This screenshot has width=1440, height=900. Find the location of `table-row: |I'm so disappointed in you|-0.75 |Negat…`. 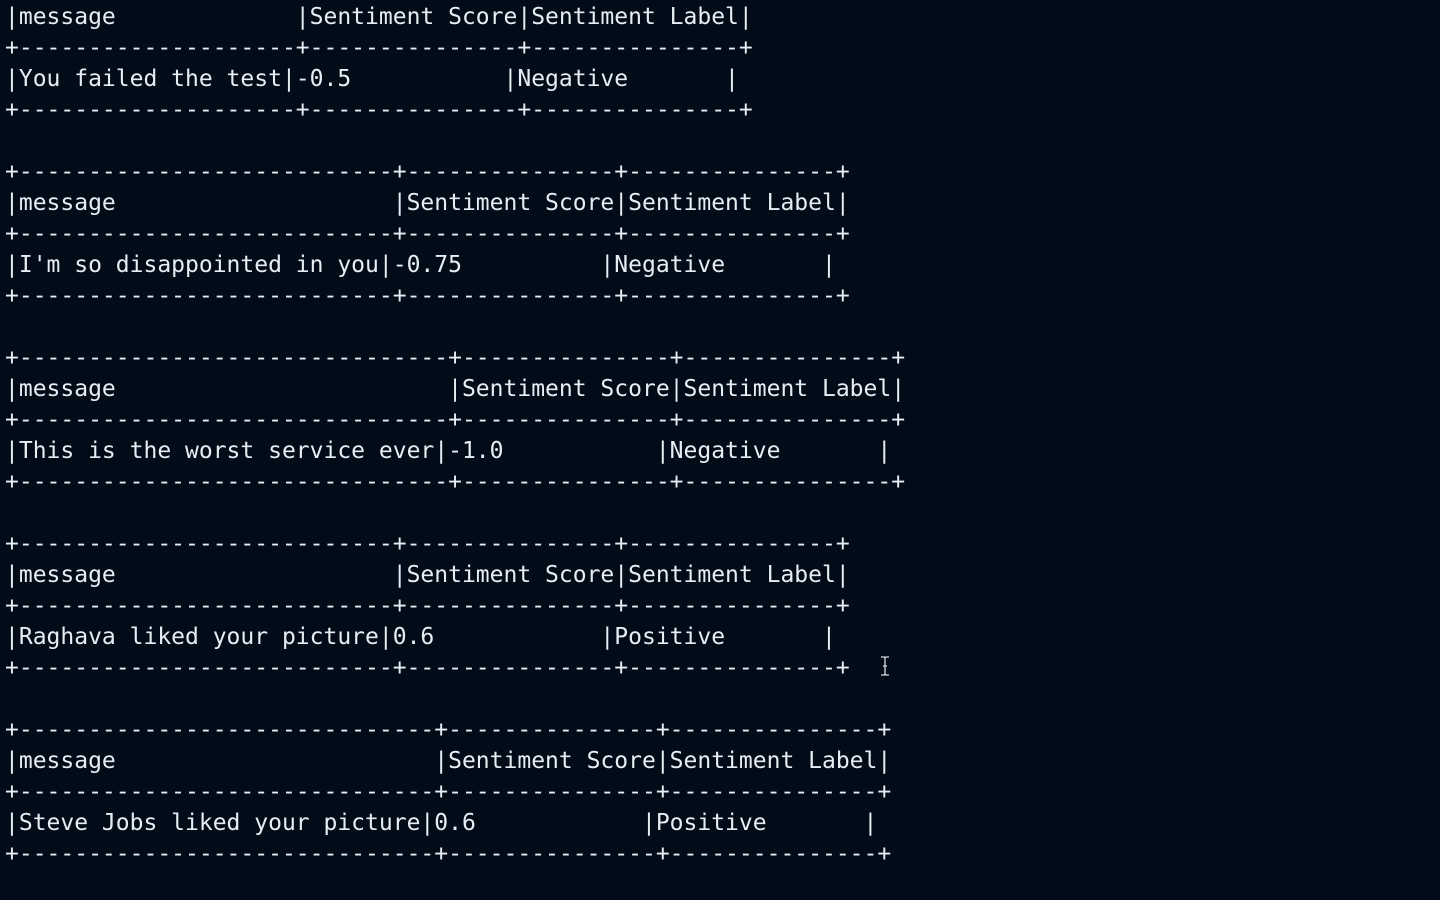

table-row: |I'm so disappointed in you|-0.75 |Negat… is located at coordinates (420, 265).